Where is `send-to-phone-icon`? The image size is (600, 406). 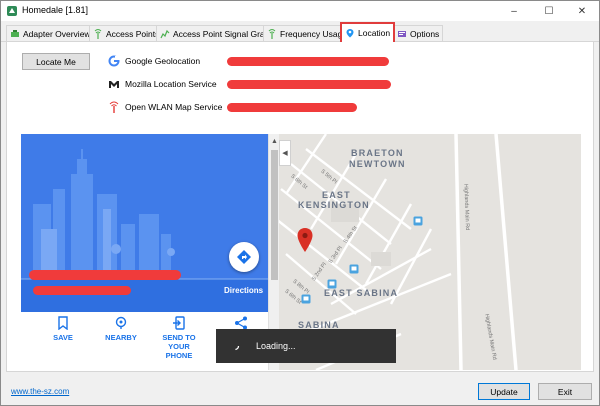 send-to-phone-icon is located at coordinates (179, 323).